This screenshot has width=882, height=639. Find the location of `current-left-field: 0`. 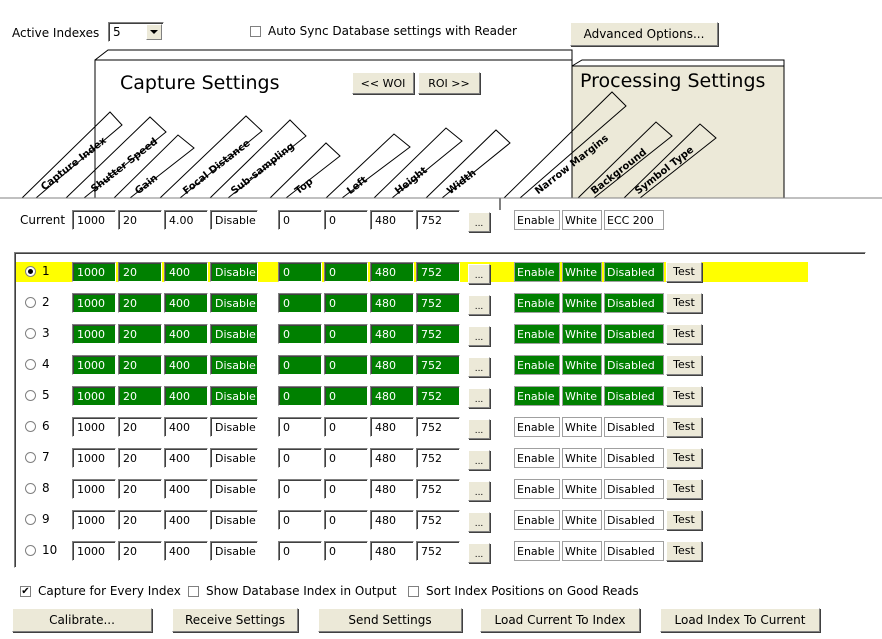

current-left-field: 0 is located at coordinates (346, 220).